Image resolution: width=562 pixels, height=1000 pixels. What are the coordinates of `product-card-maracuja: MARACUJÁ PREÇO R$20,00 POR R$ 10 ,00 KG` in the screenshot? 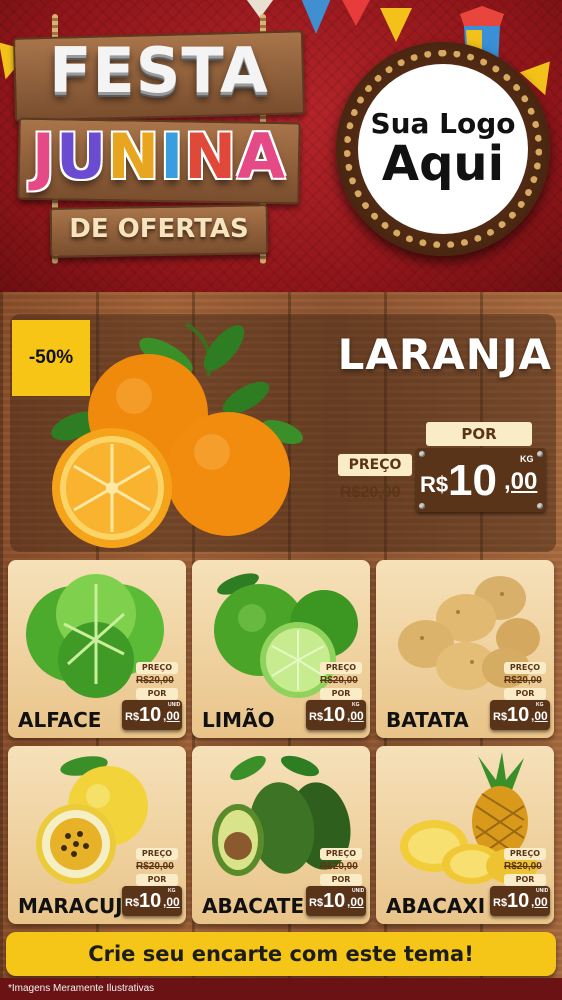 It's located at (97, 835).